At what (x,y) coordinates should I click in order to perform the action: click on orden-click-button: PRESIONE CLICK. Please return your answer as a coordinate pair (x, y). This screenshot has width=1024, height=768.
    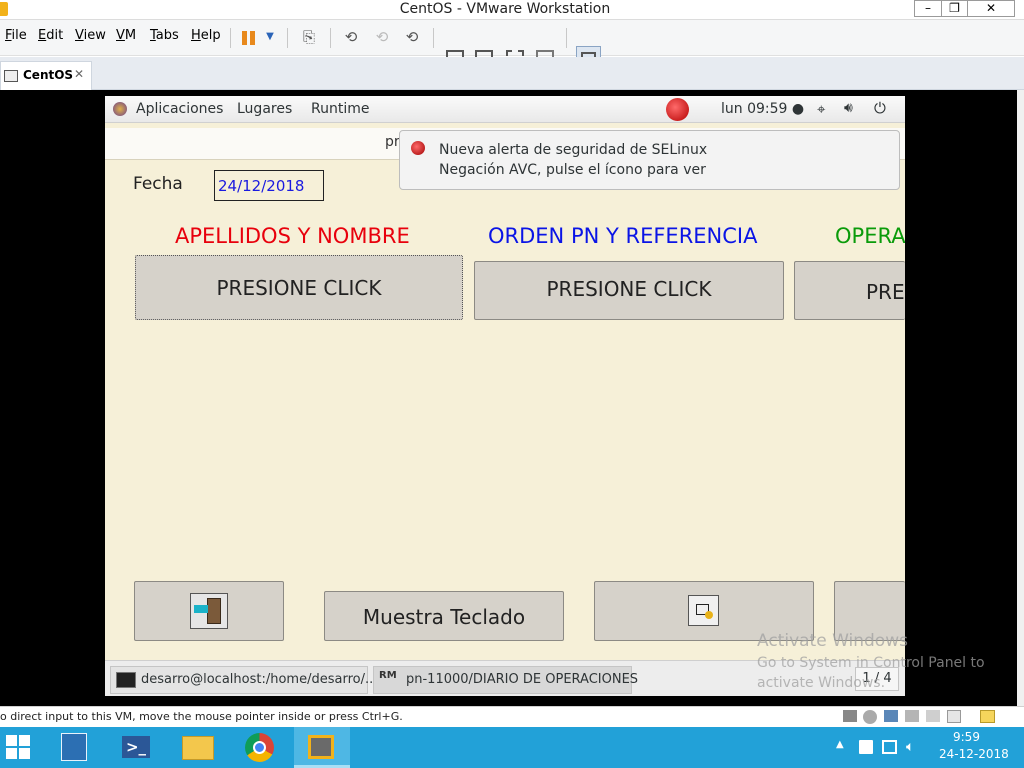
    Looking at the image, I should click on (629, 290).